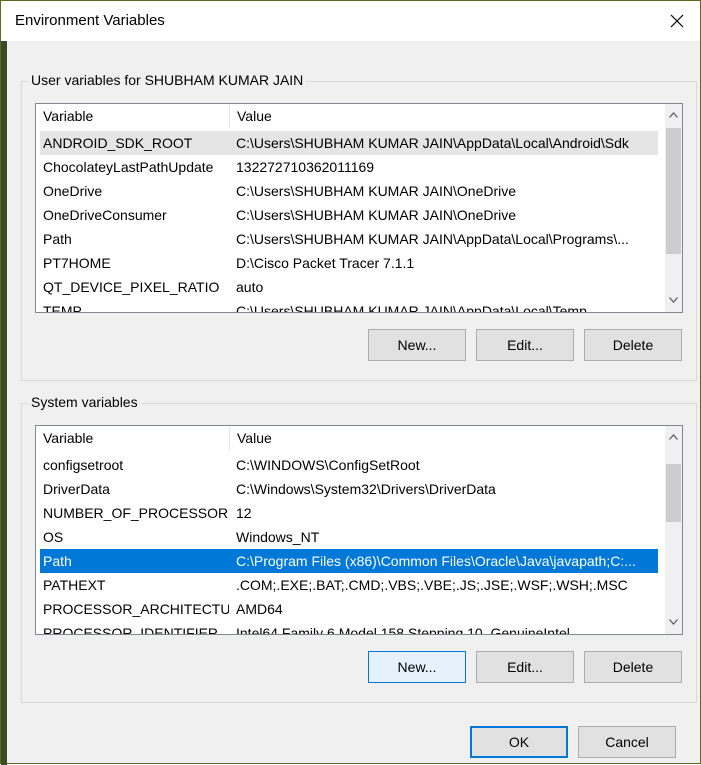 This screenshot has height=765, width=701. Describe the element at coordinates (349, 287) in the screenshot. I see `list-item: QT_DEVICE_PIXEL_RATIO auto` at that location.